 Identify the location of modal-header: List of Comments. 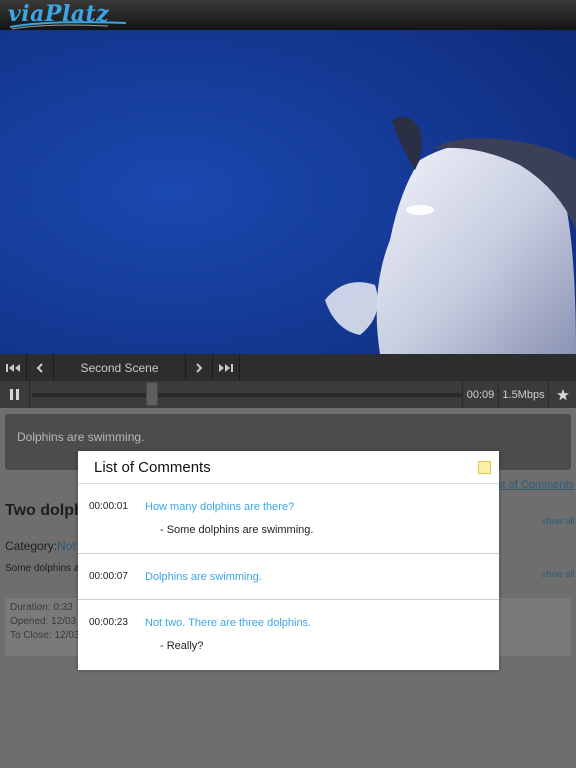
(288, 467).